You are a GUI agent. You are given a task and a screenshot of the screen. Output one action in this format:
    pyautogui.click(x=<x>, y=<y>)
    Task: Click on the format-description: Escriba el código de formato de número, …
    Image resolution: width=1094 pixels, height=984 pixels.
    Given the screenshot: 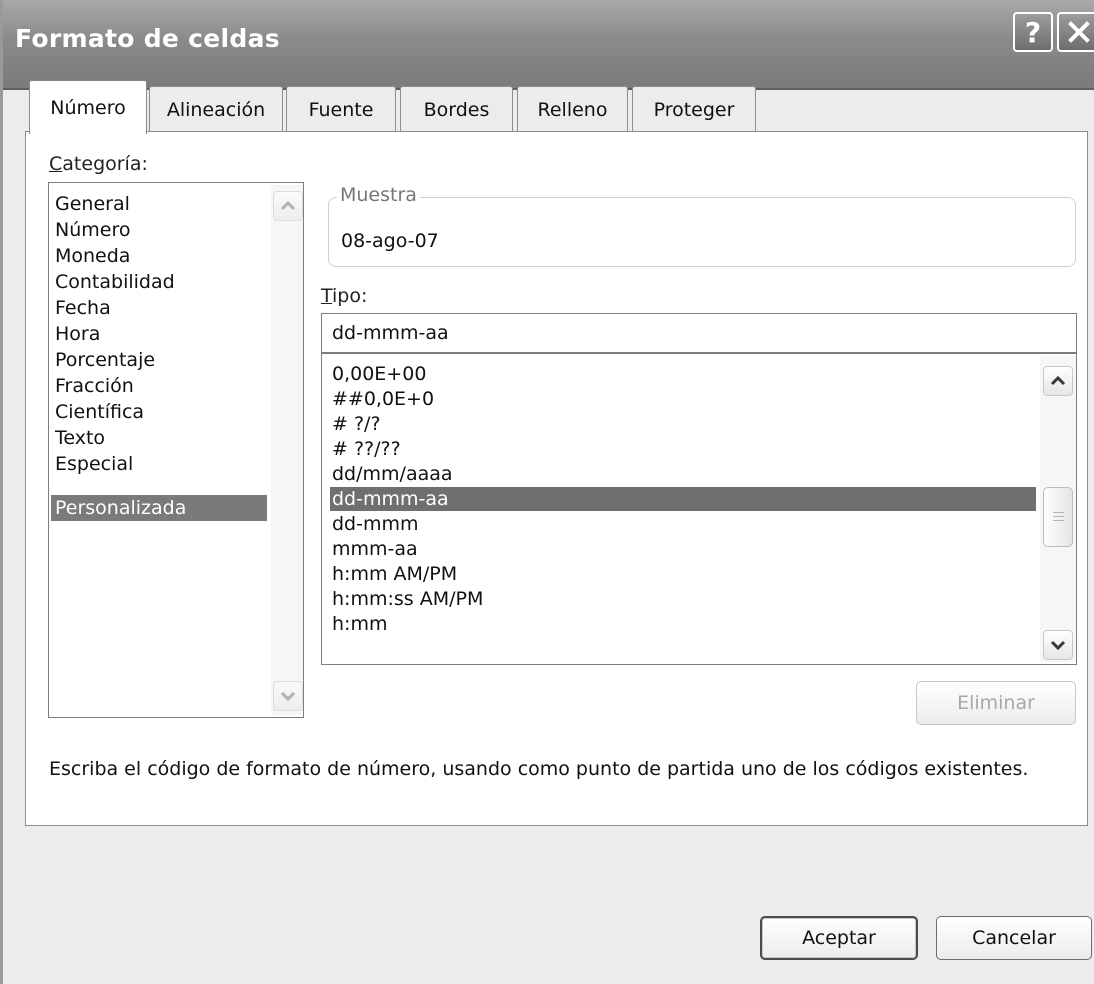 What is the action you would take?
    pyautogui.click(x=539, y=769)
    